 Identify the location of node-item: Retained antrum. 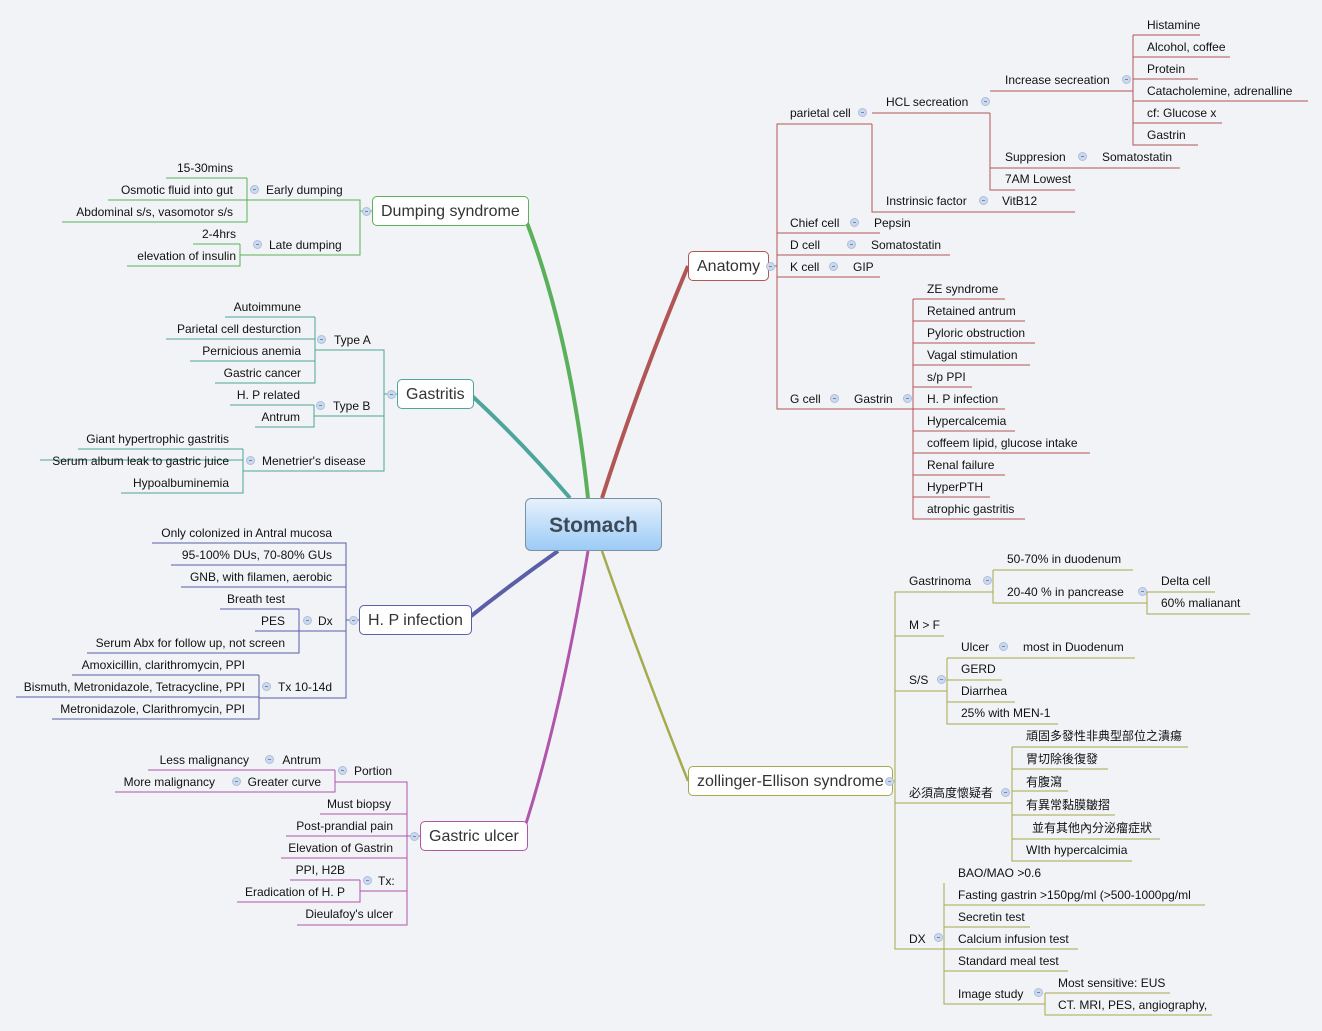
(971, 311).